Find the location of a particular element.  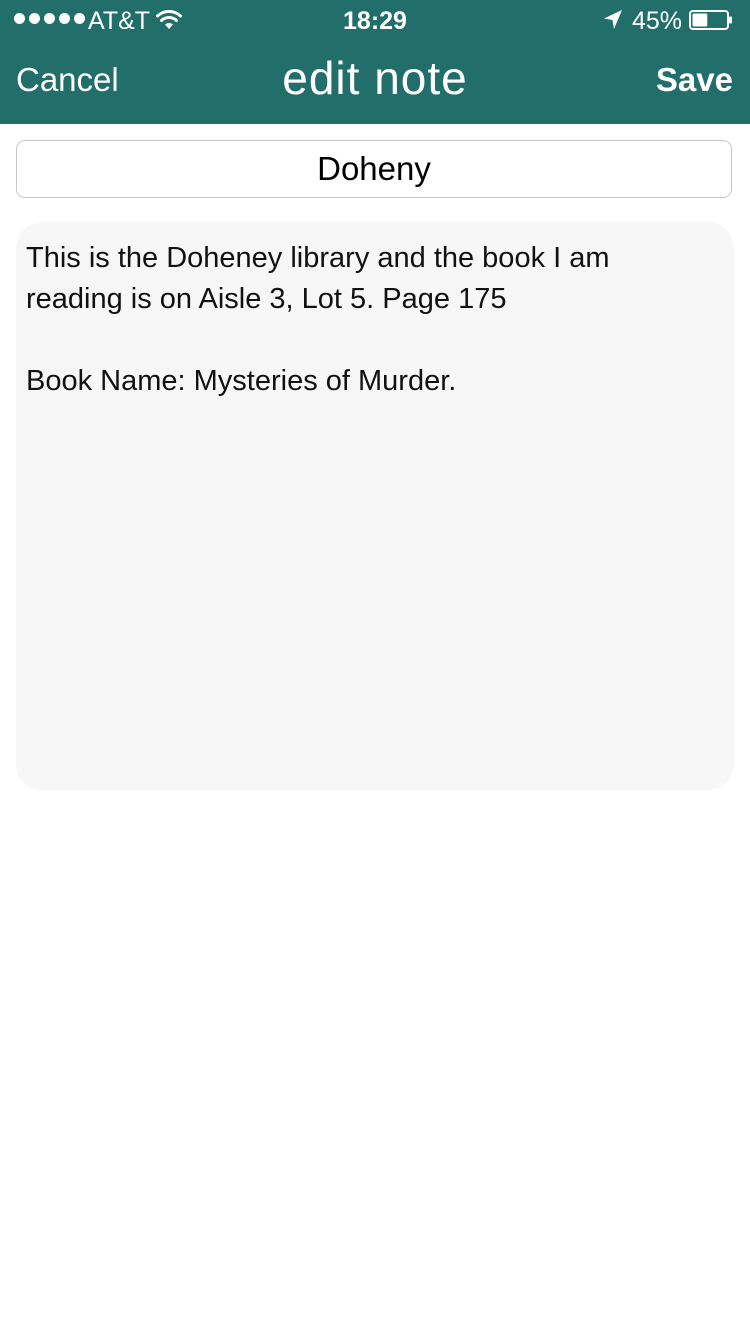

note-body-line: Book Name: Mysteries of Murder. is located at coordinates (241, 381).